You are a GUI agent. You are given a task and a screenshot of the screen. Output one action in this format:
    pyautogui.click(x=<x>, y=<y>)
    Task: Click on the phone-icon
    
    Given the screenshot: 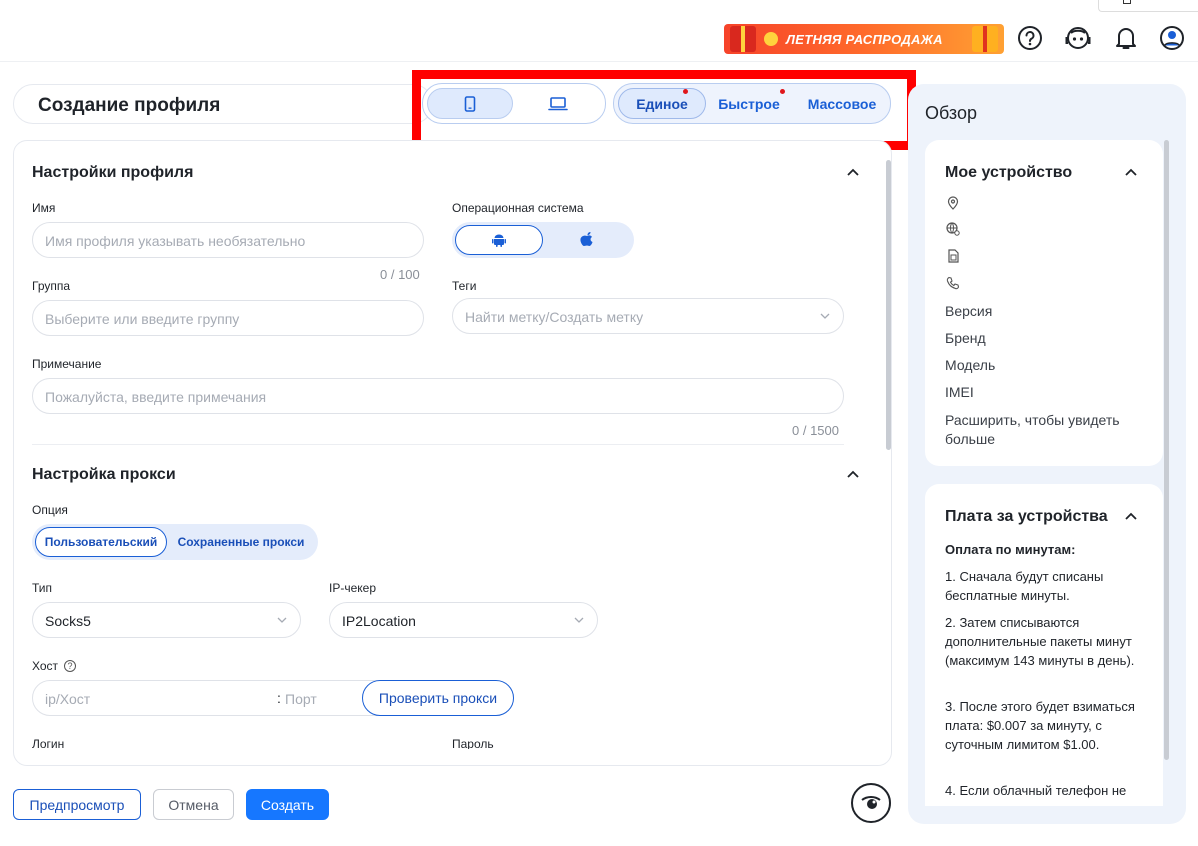 What is the action you would take?
    pyautogui.click(x=470, y=103)
    